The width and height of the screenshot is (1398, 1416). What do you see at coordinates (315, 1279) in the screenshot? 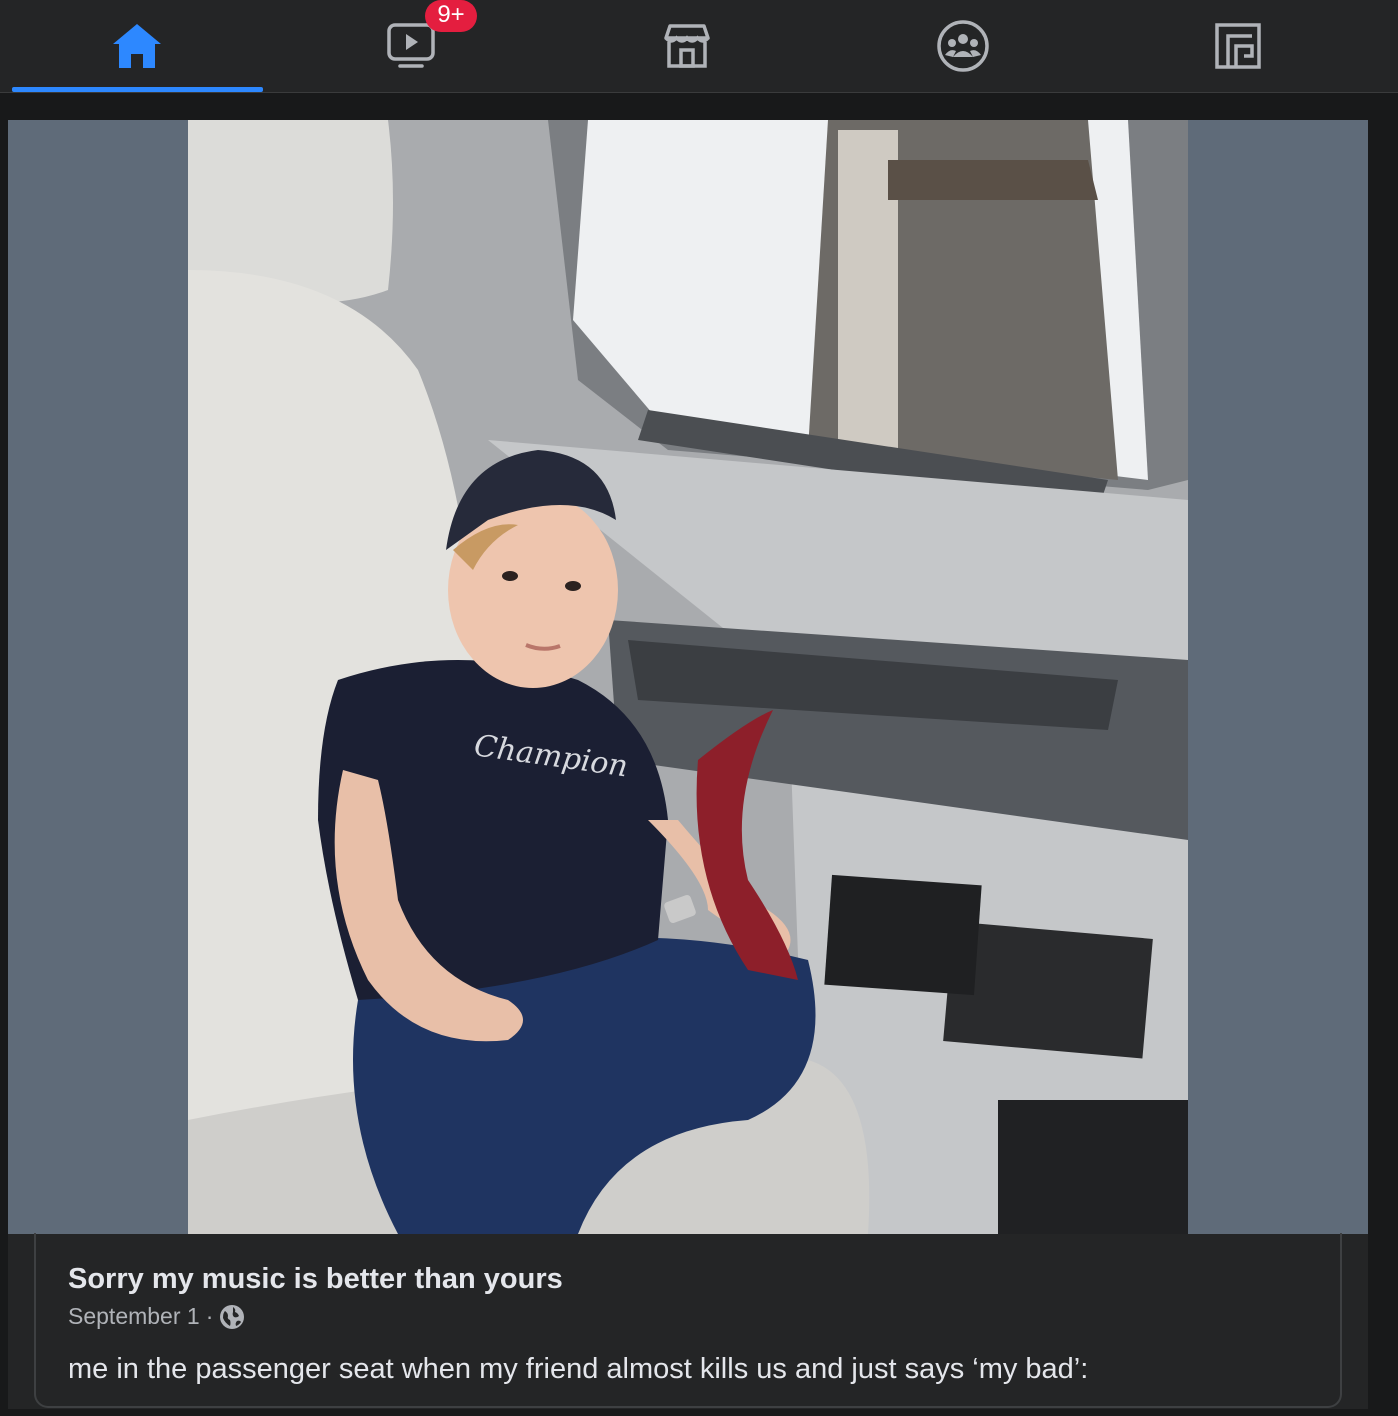
I see `post-title: Sorry my music is better than yours` at bounding box center [315, 1279].